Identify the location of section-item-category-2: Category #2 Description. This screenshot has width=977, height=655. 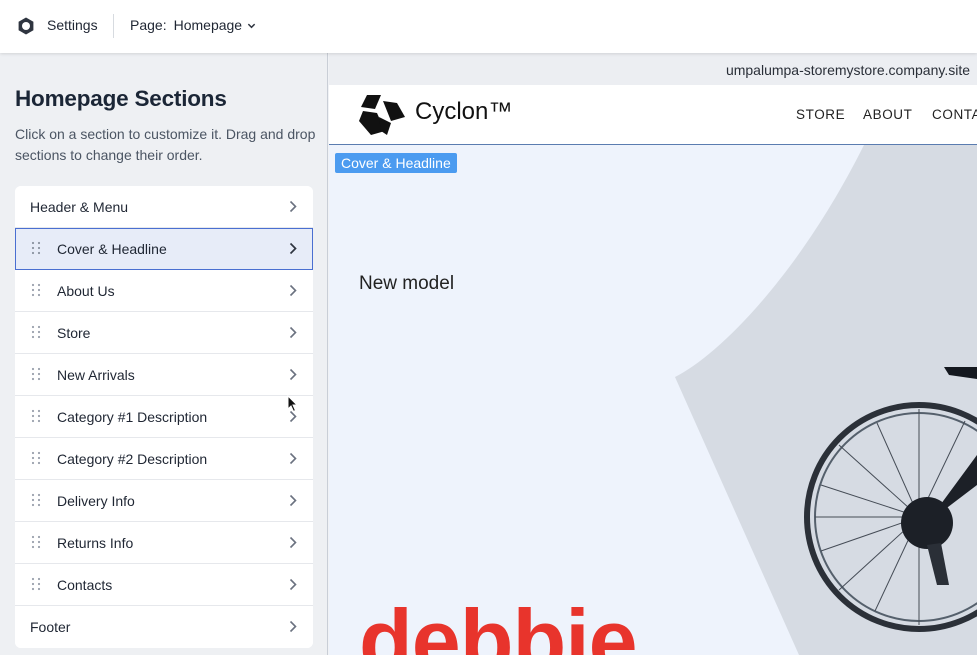
(164, 459).